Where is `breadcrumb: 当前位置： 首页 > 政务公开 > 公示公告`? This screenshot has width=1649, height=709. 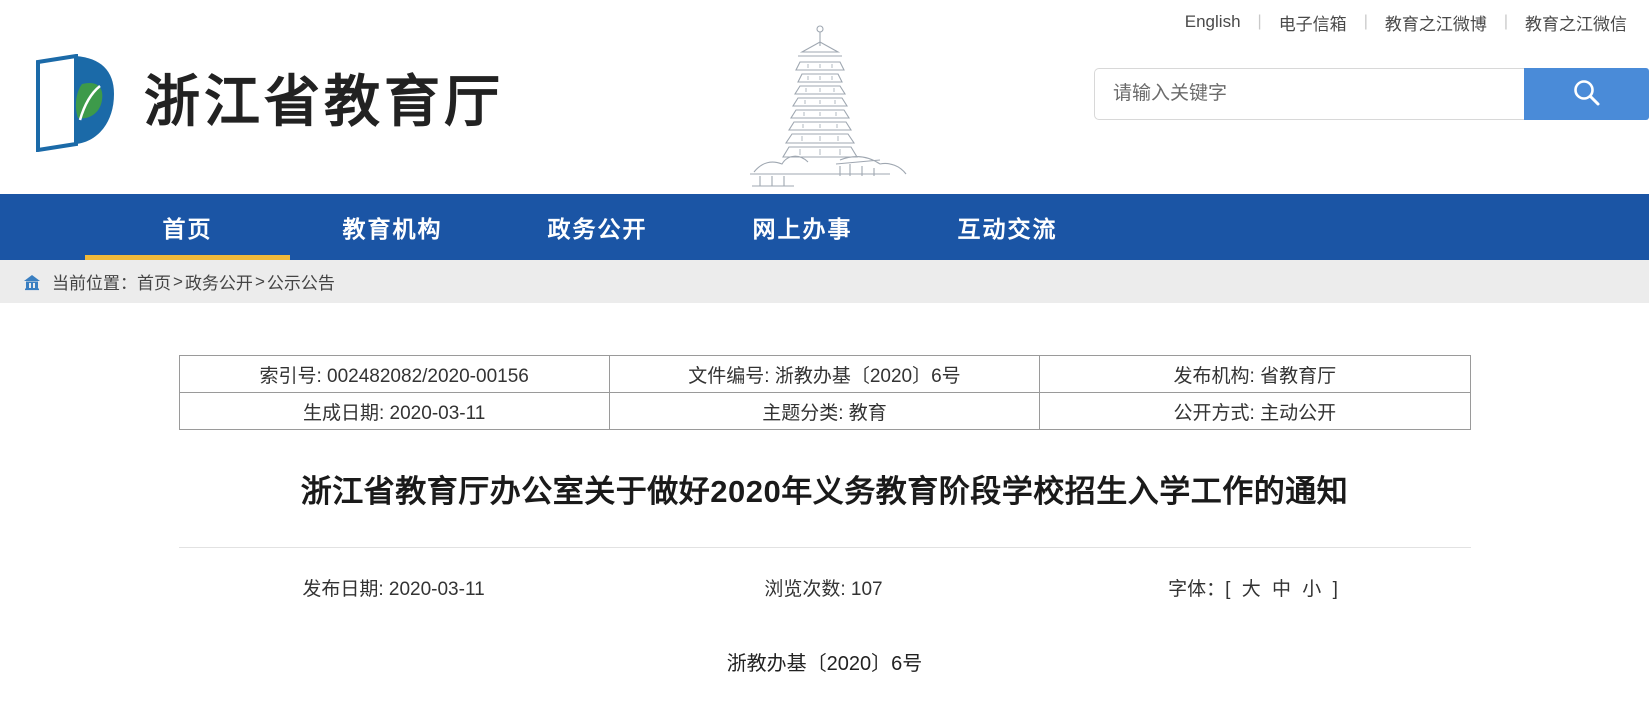 breadcrumb: 当前位置： 首页 > 政务公开 > 公示公告 is located at coordinates (824, 281).